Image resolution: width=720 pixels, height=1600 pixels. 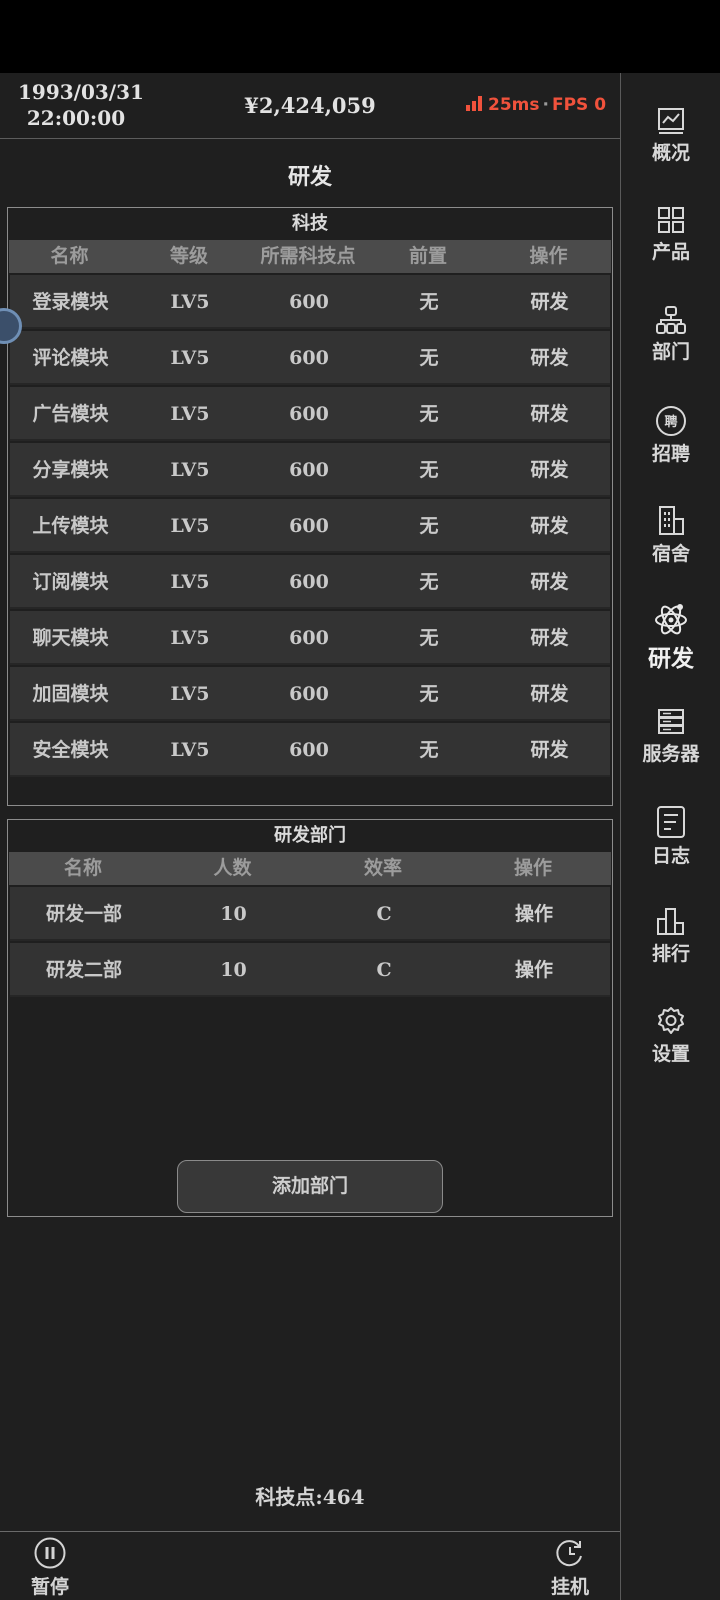 What do you see at coordinates (670, 1035) in the screenshot?
I see `sidebar-item-settings: 设置` at bounding box center [670, 1035].